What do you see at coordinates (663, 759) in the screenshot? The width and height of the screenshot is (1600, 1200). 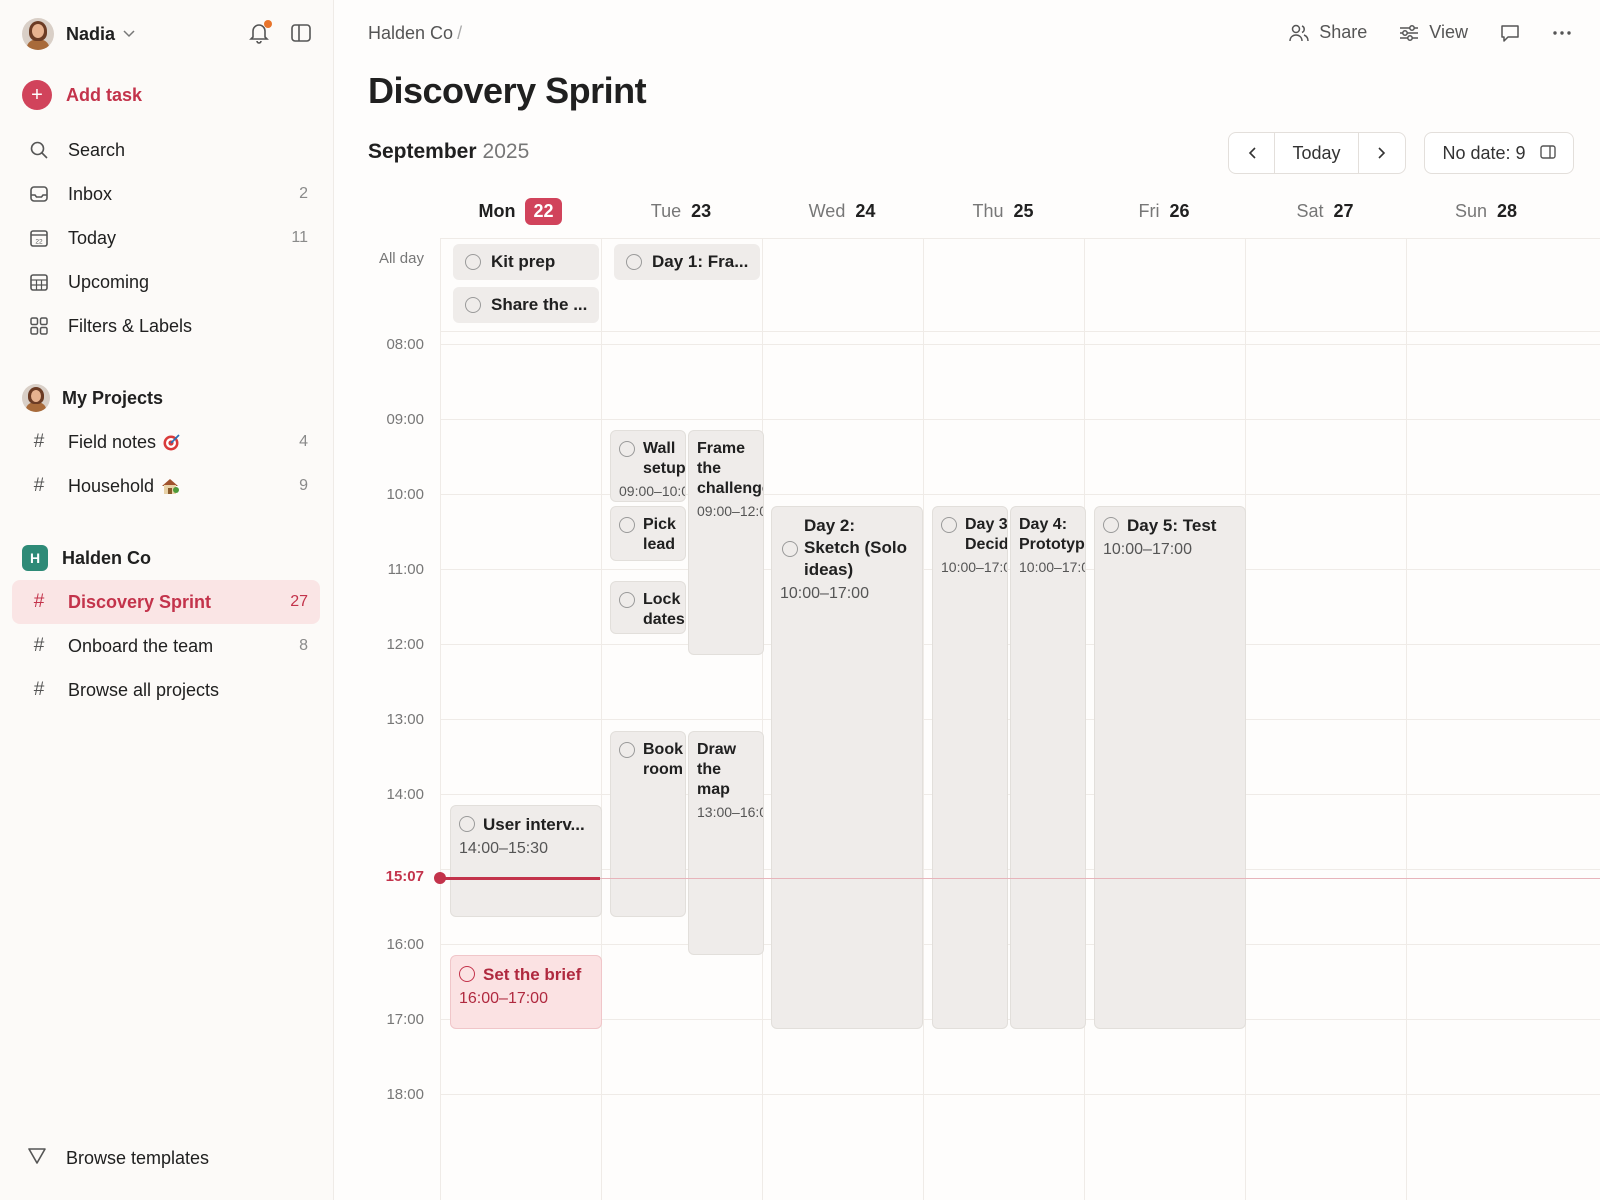 I see `event-title: Book room` at bounding box center [663, 759].